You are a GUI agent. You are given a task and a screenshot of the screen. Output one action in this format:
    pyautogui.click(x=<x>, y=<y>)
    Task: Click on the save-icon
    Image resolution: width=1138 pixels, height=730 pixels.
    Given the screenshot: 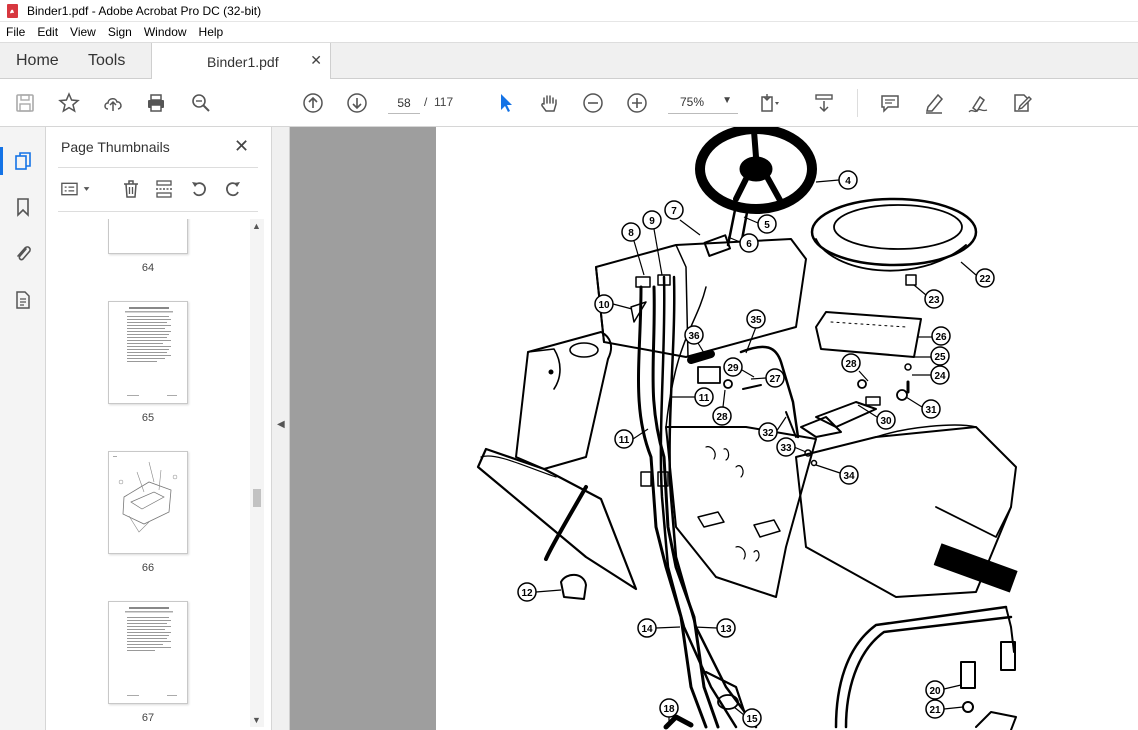 What is the action you would take?
    pyautogui.click(x=25, y=103)
    